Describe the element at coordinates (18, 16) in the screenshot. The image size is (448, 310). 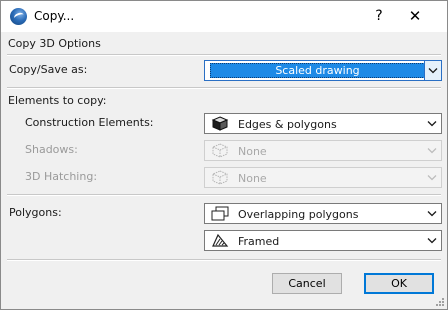
I see `app-icon` at that location.